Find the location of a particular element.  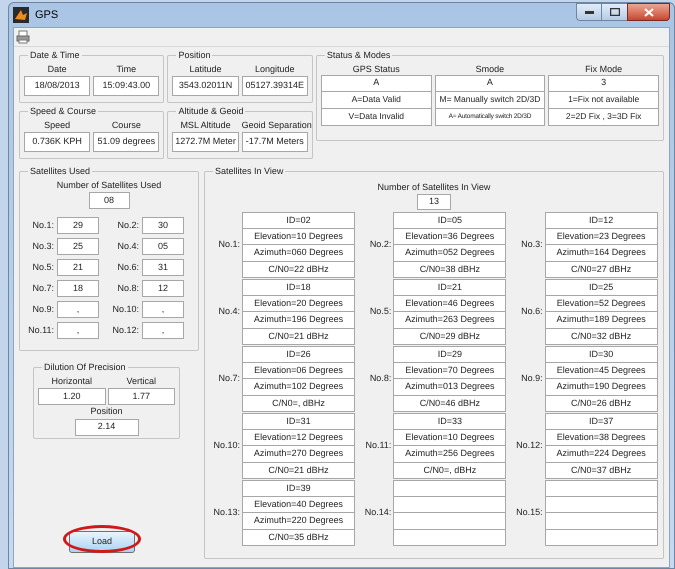

slot-label: No.1: is located at coordinates (42, 225).